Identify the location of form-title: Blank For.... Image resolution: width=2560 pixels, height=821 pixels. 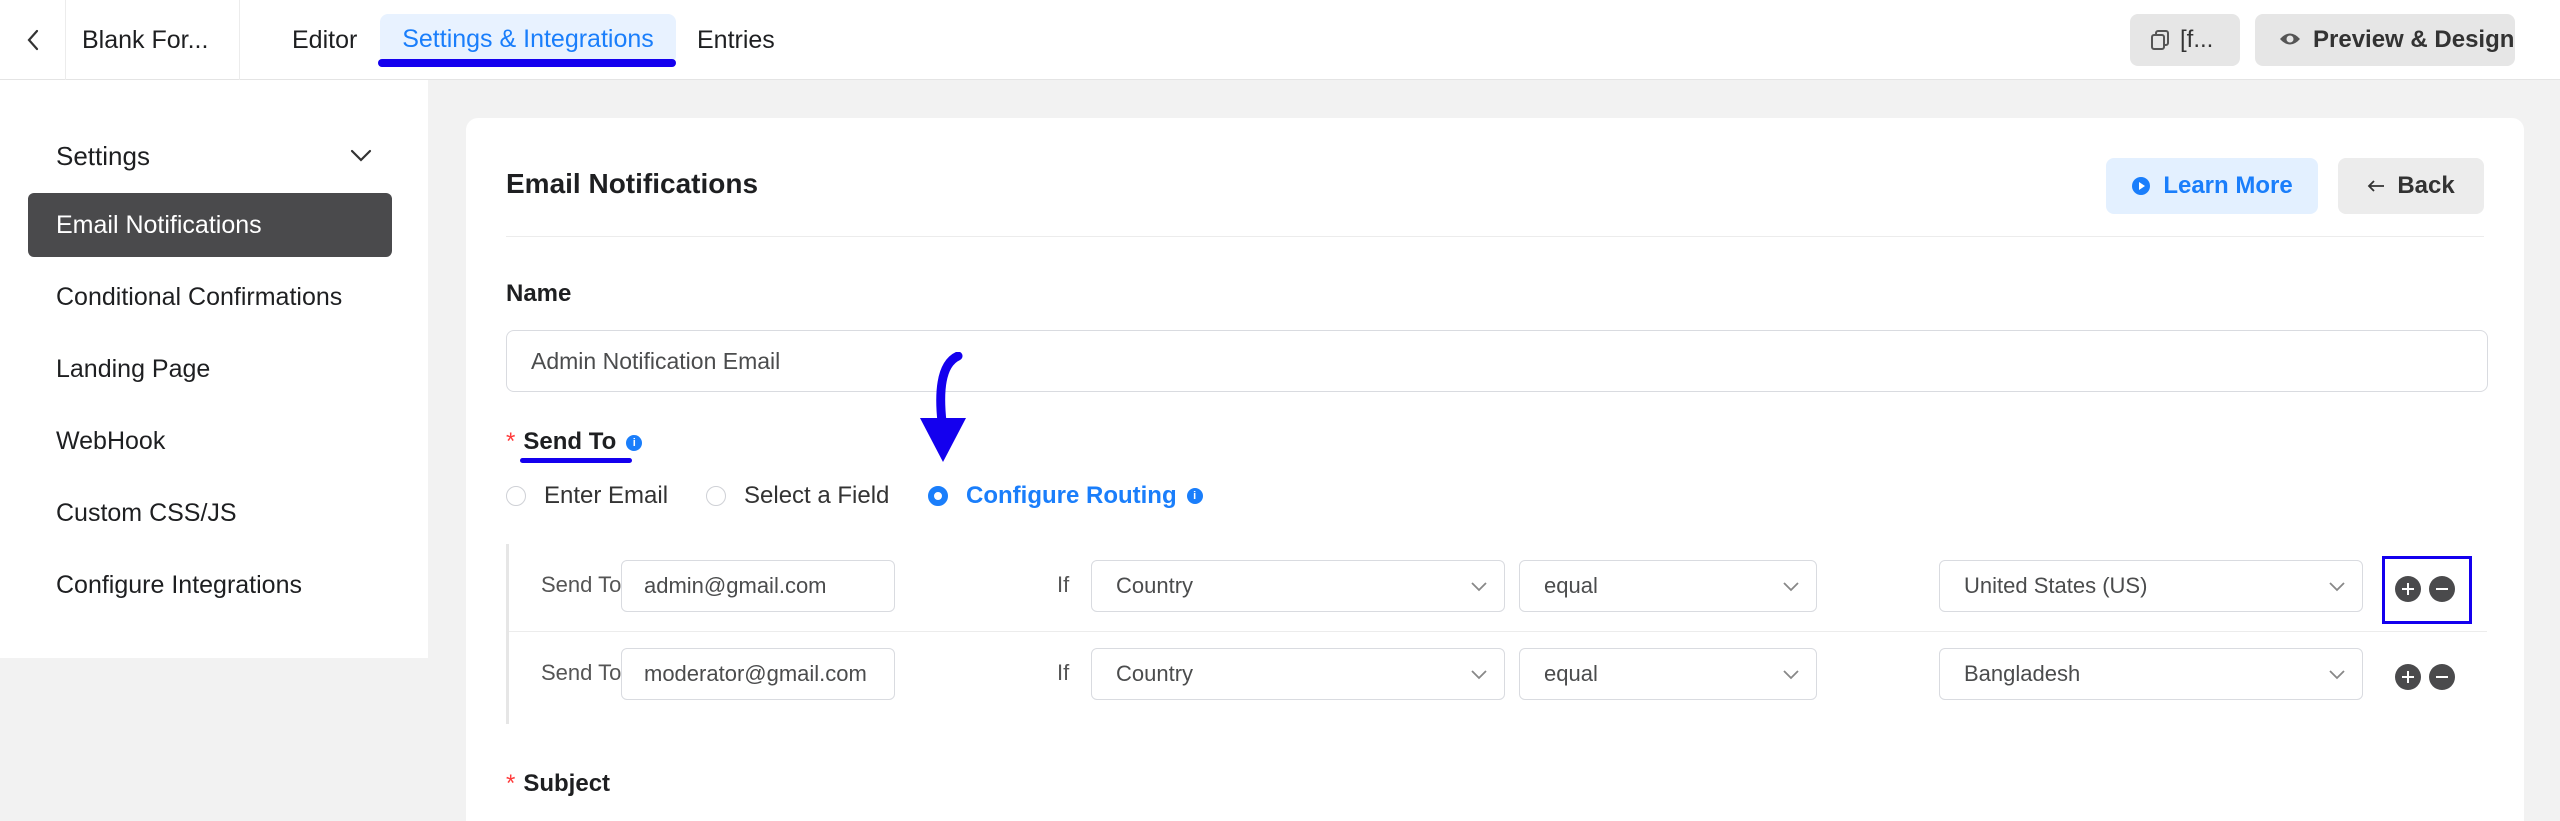
(153, 40).